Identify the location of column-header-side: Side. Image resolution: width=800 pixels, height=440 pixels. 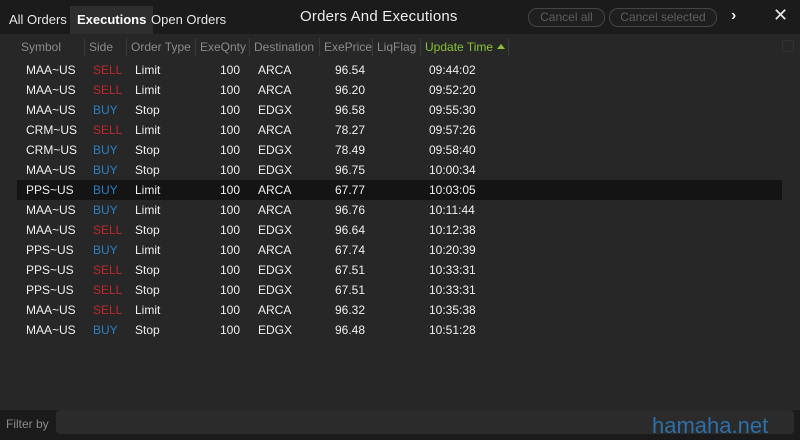
(106, 47).